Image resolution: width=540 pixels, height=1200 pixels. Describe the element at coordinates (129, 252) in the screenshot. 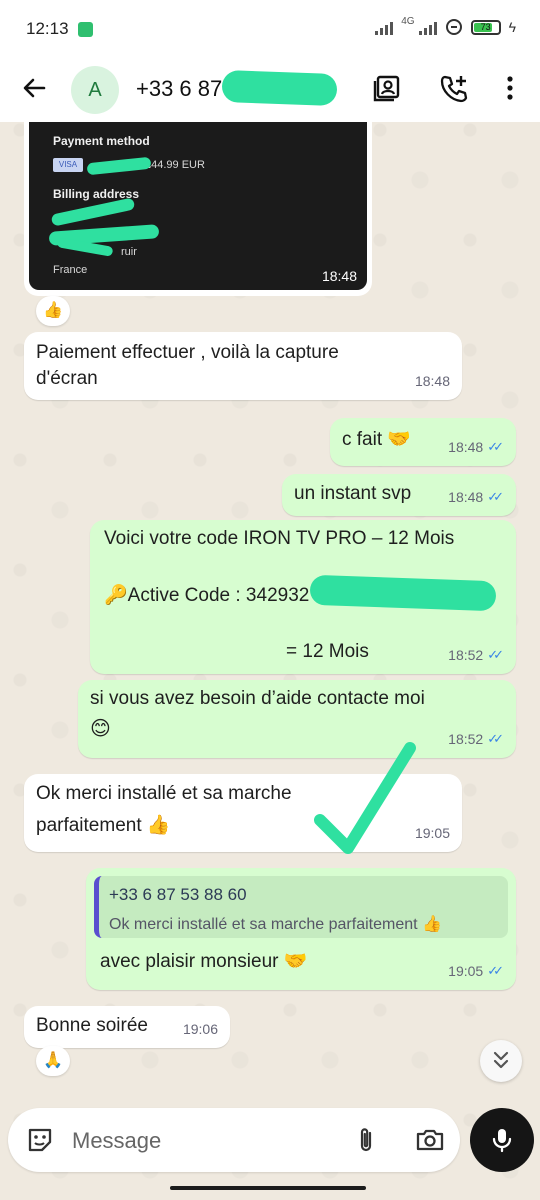

I see `address-fragment: ruir` at that location.